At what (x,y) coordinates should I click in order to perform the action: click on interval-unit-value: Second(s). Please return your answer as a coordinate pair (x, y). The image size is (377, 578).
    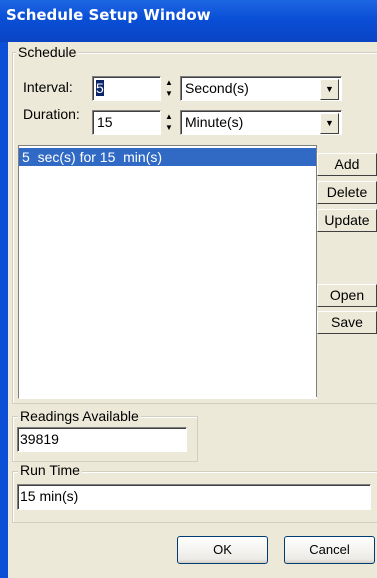
    Looking at the image, I should click on (217, 88).